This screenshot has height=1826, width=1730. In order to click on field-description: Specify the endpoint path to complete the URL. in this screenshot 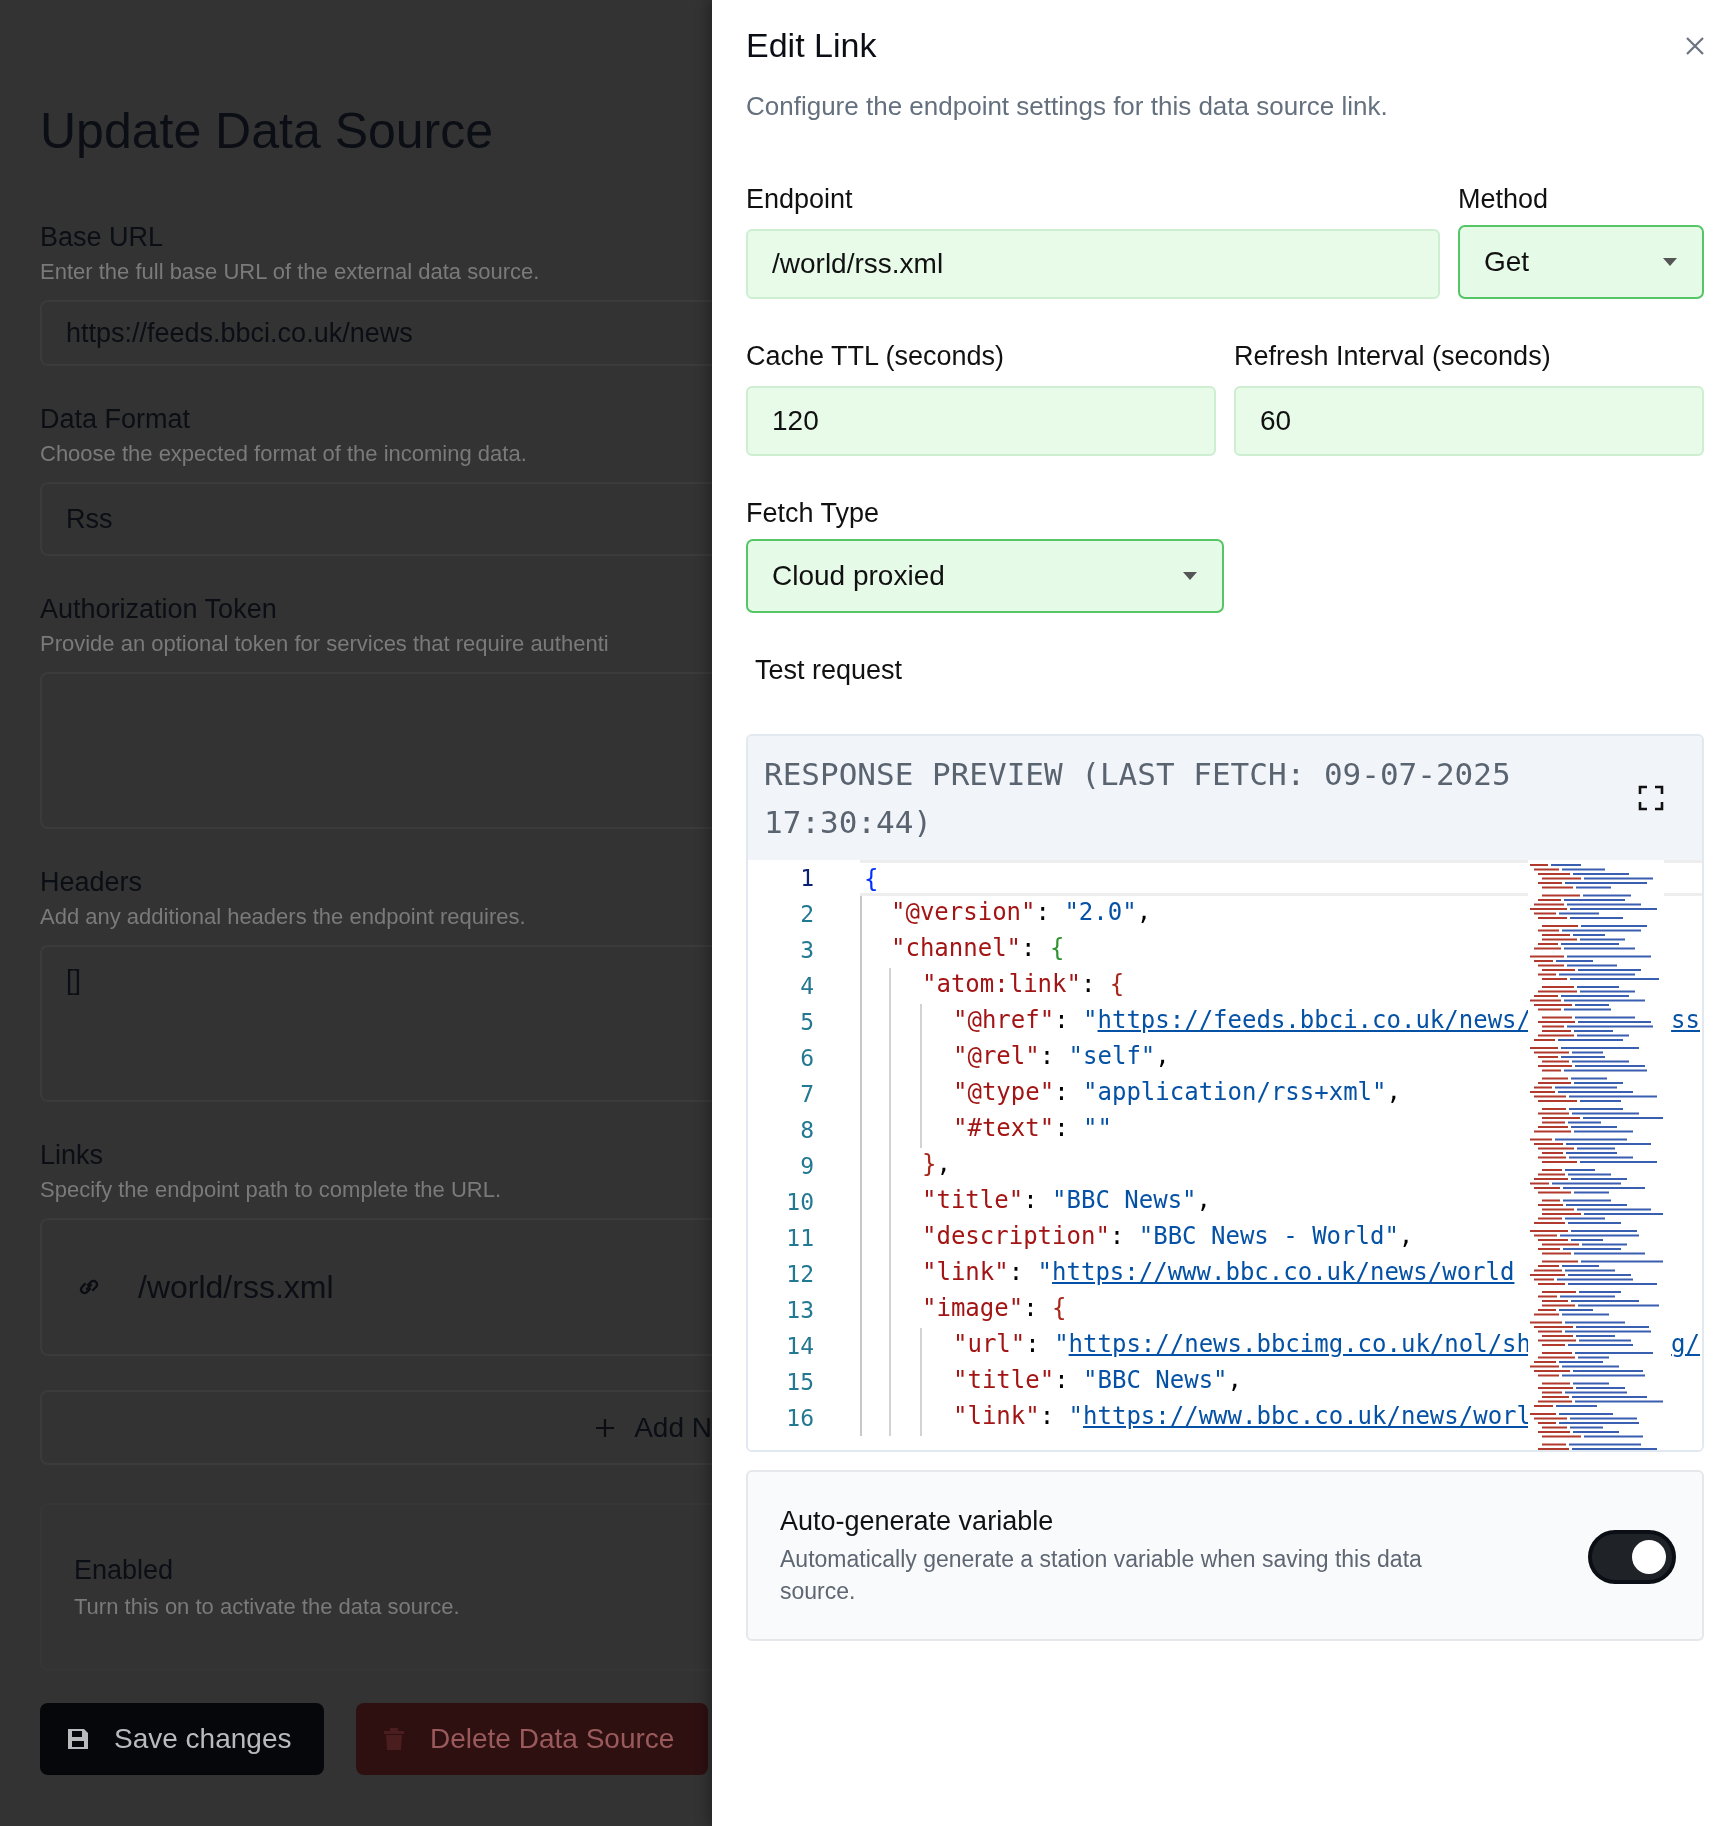, I will do `click(271, 1190)`.